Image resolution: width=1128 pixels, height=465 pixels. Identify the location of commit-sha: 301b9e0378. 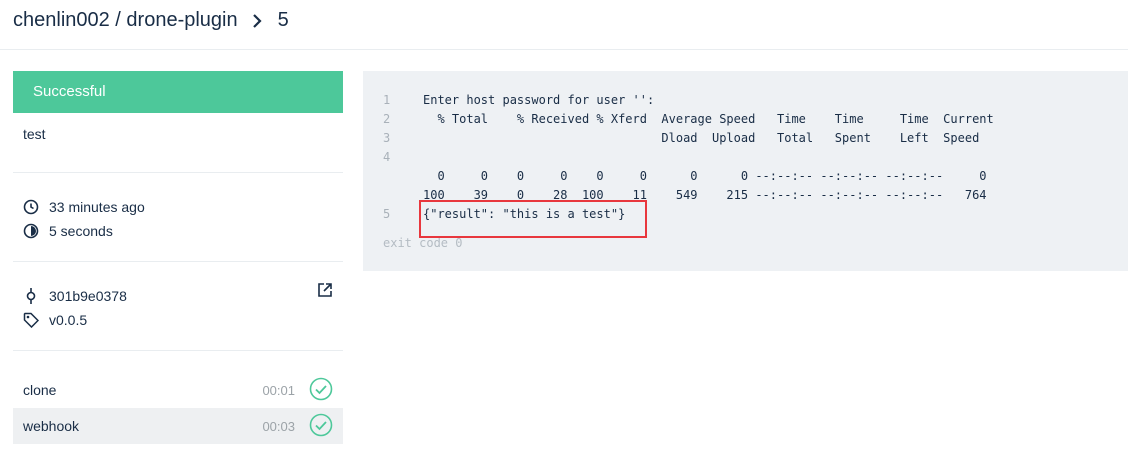
(88, 296).